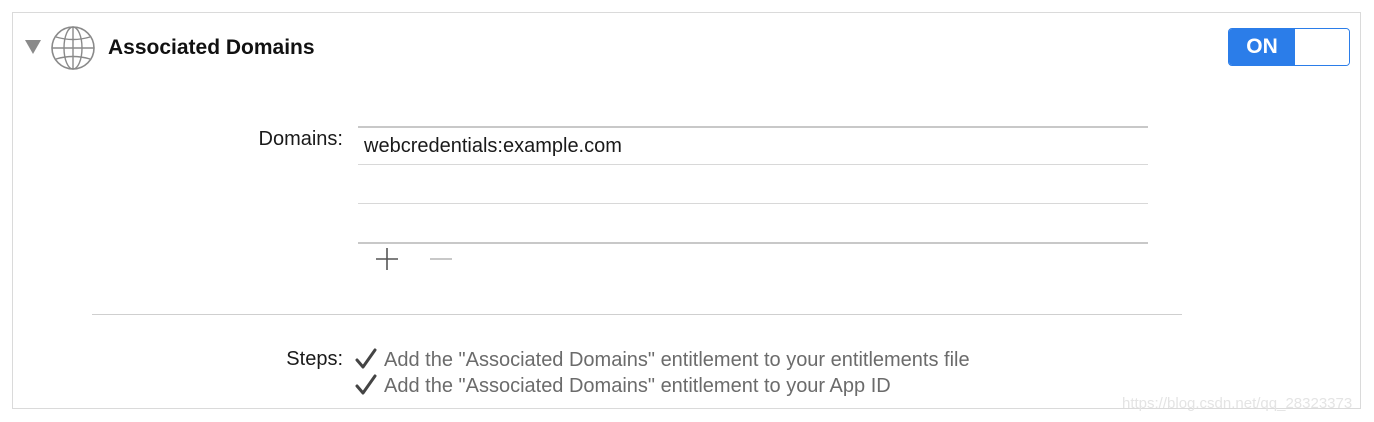 The height and width of the screenshot is (422, 1374). I want to click on section-title: Associated Domains, so click(211, 47).